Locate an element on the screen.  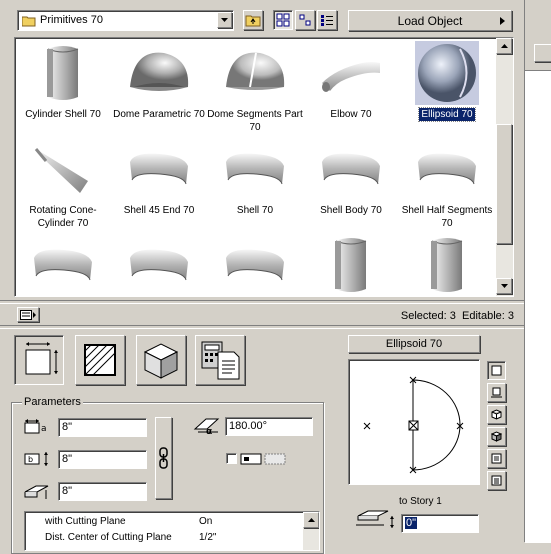
library-item-label: Ellipsoid 70 is located at coordinates (447, 114).